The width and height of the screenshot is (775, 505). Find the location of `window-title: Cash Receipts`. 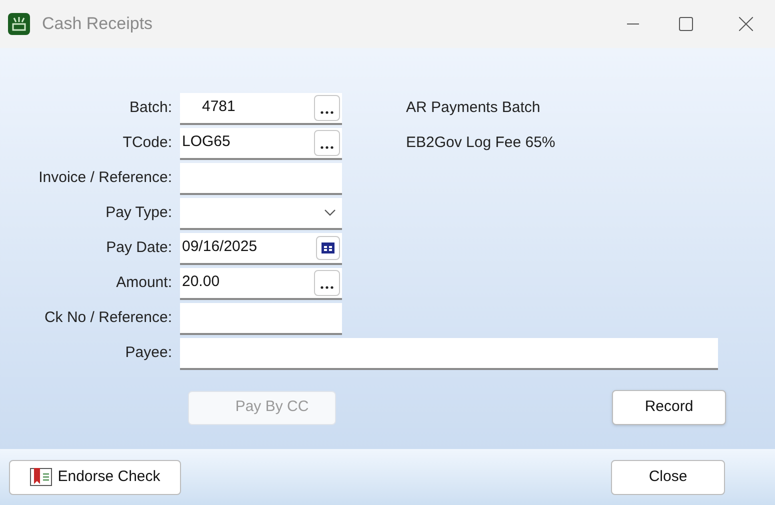

window-title: Cash Receipts is located at coordinates (97, 24).